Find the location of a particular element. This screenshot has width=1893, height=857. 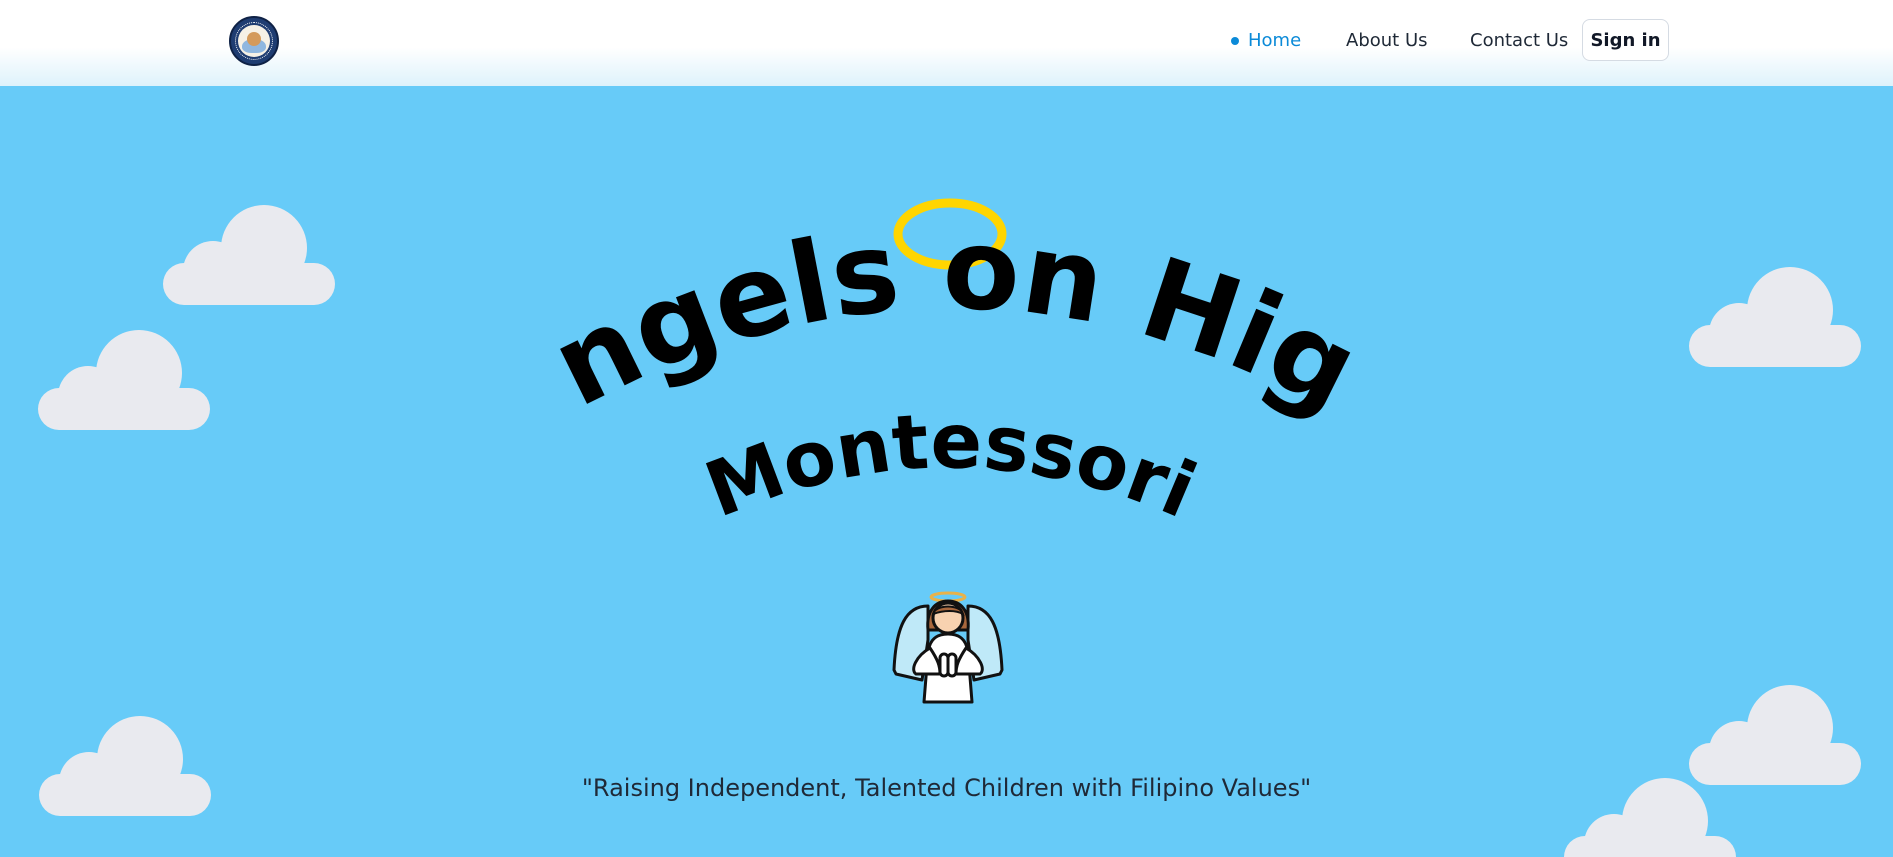

praying-angel-icon is located at coordinates (948, 647).